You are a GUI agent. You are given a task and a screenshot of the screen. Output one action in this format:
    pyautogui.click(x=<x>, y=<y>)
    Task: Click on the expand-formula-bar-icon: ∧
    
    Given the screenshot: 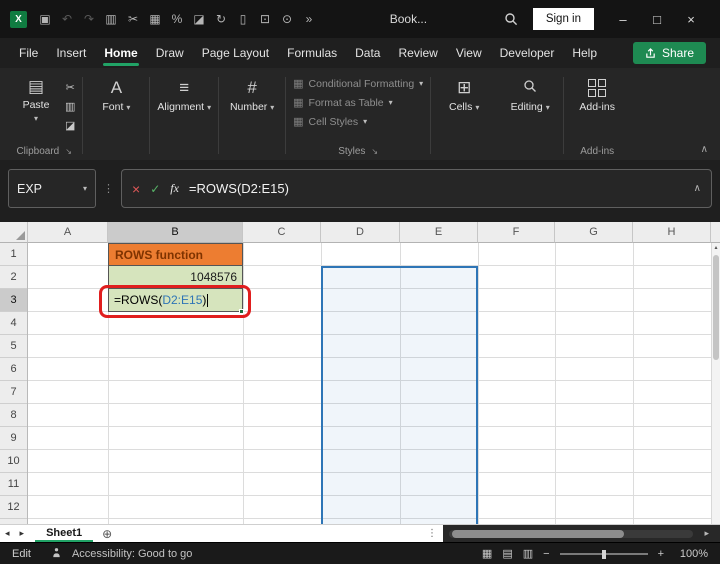 What is the action you would take?
    pyautogui.click(x=697, y=188)
    